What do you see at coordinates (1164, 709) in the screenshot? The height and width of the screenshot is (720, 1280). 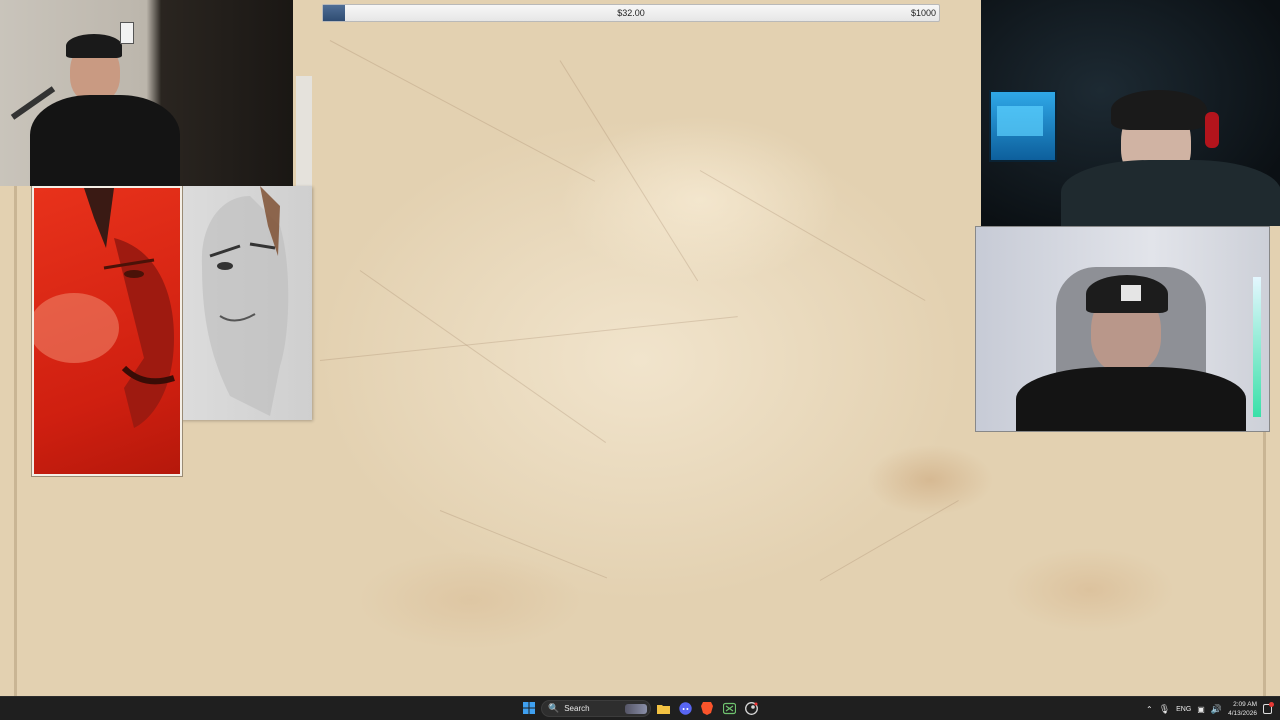 I see `microphone-icon: 🎙` at bounding box center [1164, 709].